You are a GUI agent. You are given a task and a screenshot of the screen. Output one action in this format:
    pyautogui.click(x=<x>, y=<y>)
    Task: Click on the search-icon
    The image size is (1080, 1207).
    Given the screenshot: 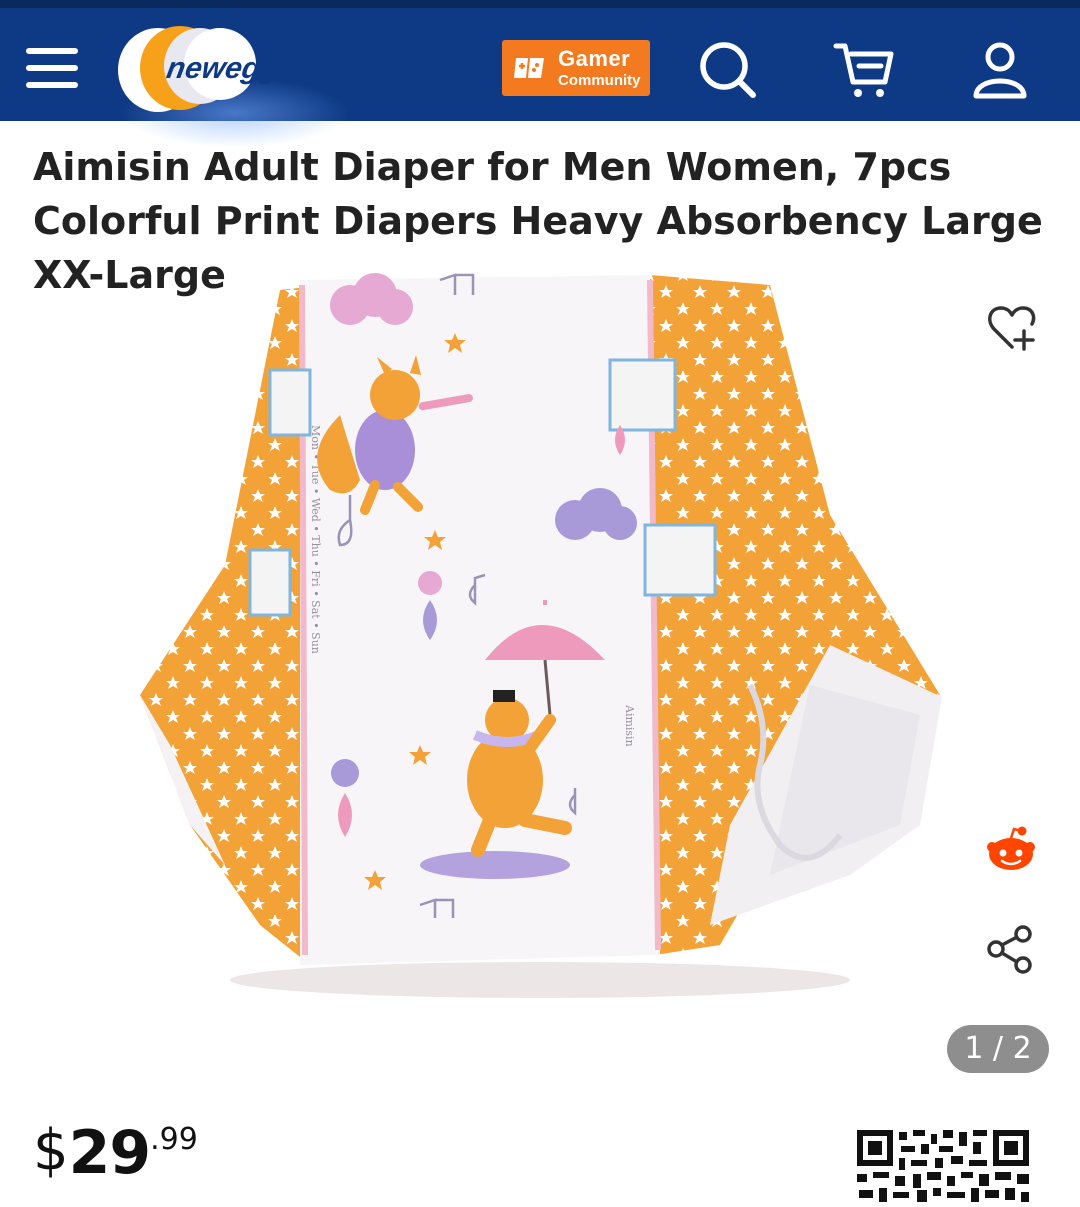 What is the action you would take?
    pyautogui.click(x=728, y=70)
    